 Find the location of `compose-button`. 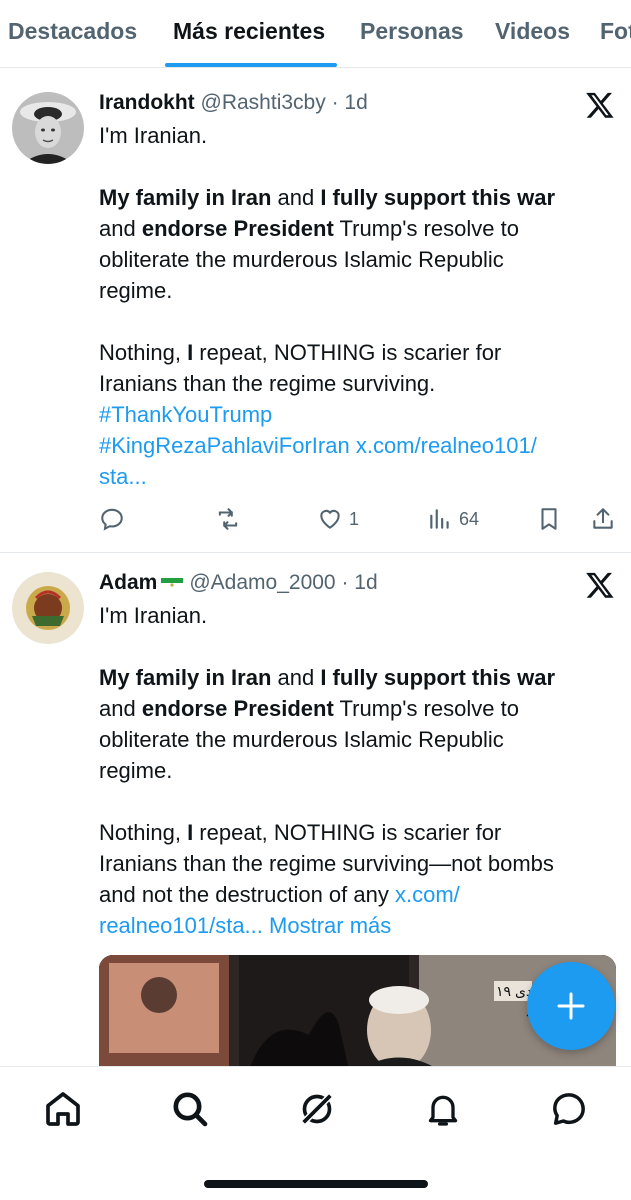

compose-button is located at coordinates (571, 1006).